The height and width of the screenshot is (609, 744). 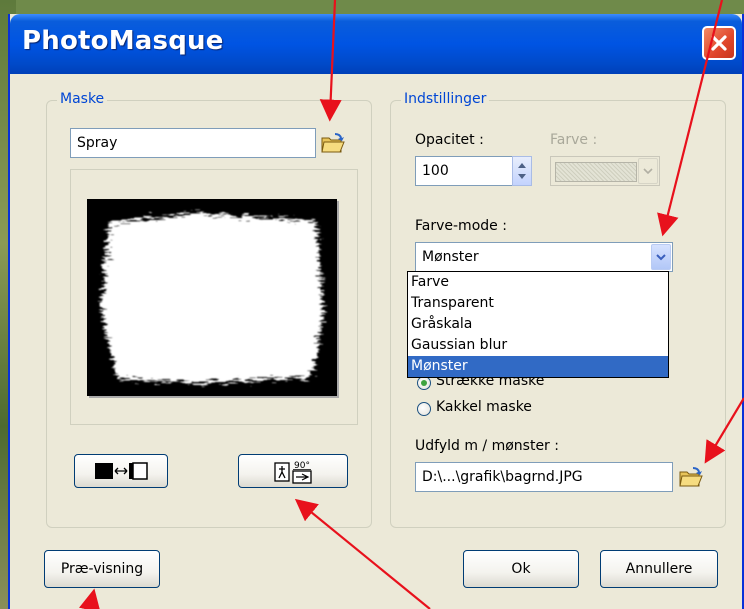 I want to click on color-mode-dropdown: Mønster, so click(x=544, y=257).